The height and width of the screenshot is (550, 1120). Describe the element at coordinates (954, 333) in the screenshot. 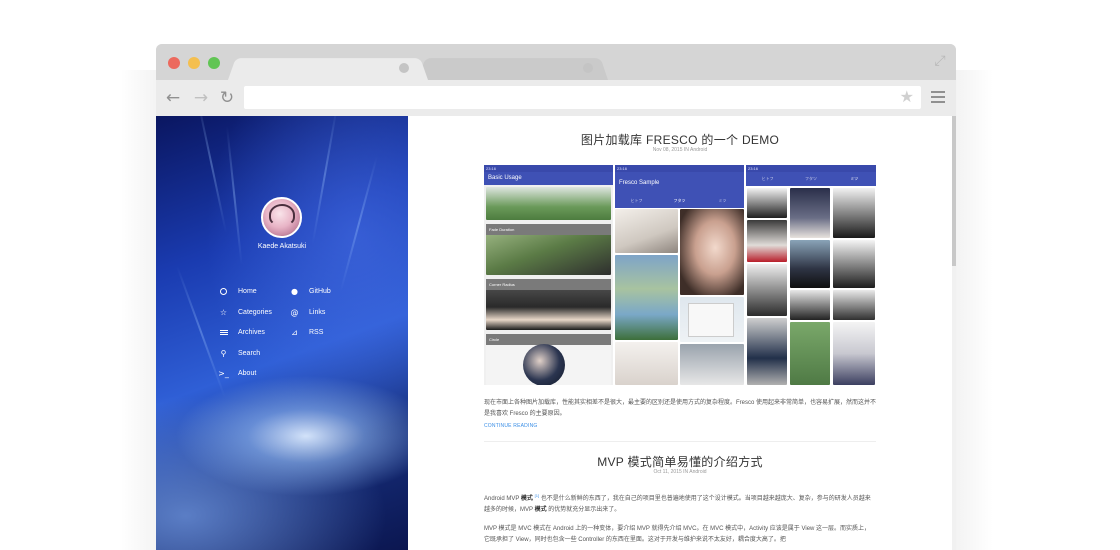

I see `scrollbar` at that location.